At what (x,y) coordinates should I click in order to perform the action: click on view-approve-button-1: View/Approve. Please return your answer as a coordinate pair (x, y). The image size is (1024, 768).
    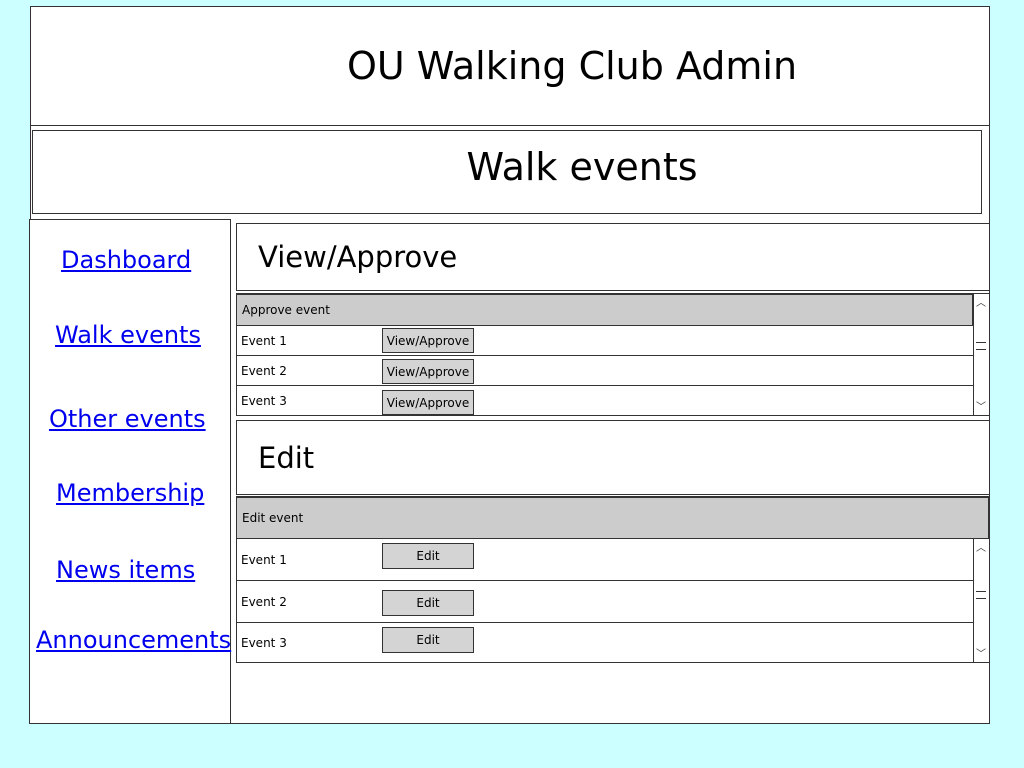
    Looking at the image, I should click on (428, 340).